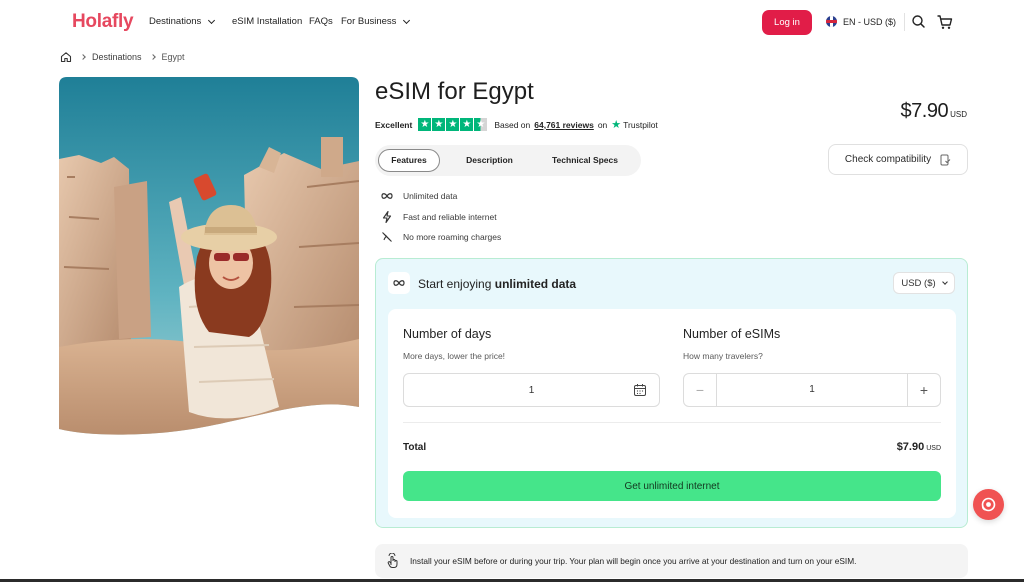 The height and width of the screenshot is (582, 1024). Describe the element at coordinates (831, 21) in the screenshot. I see `uk-flag-icon` at that location.